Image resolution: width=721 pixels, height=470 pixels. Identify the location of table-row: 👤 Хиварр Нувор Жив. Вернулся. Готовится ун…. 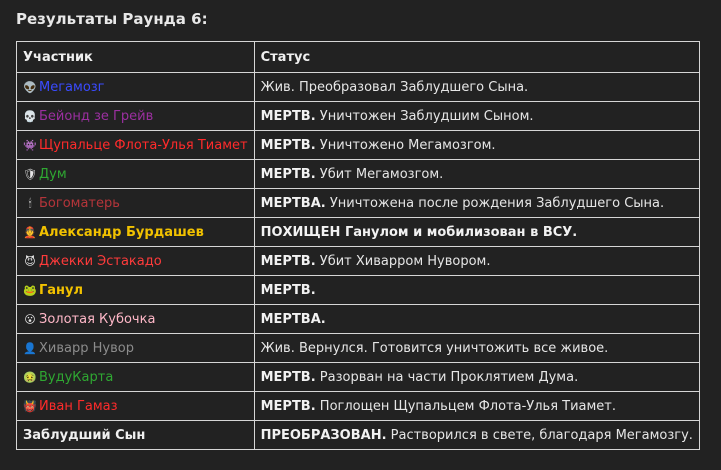
(358, 348).